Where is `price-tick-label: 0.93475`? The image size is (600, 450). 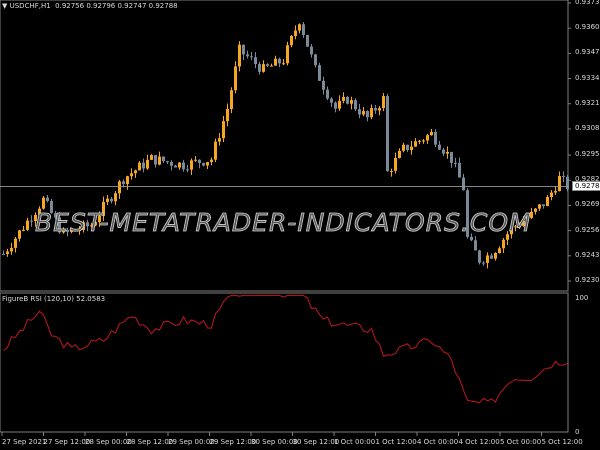 price-tick-label: 0.93475 is located at coordinates (587, 52).